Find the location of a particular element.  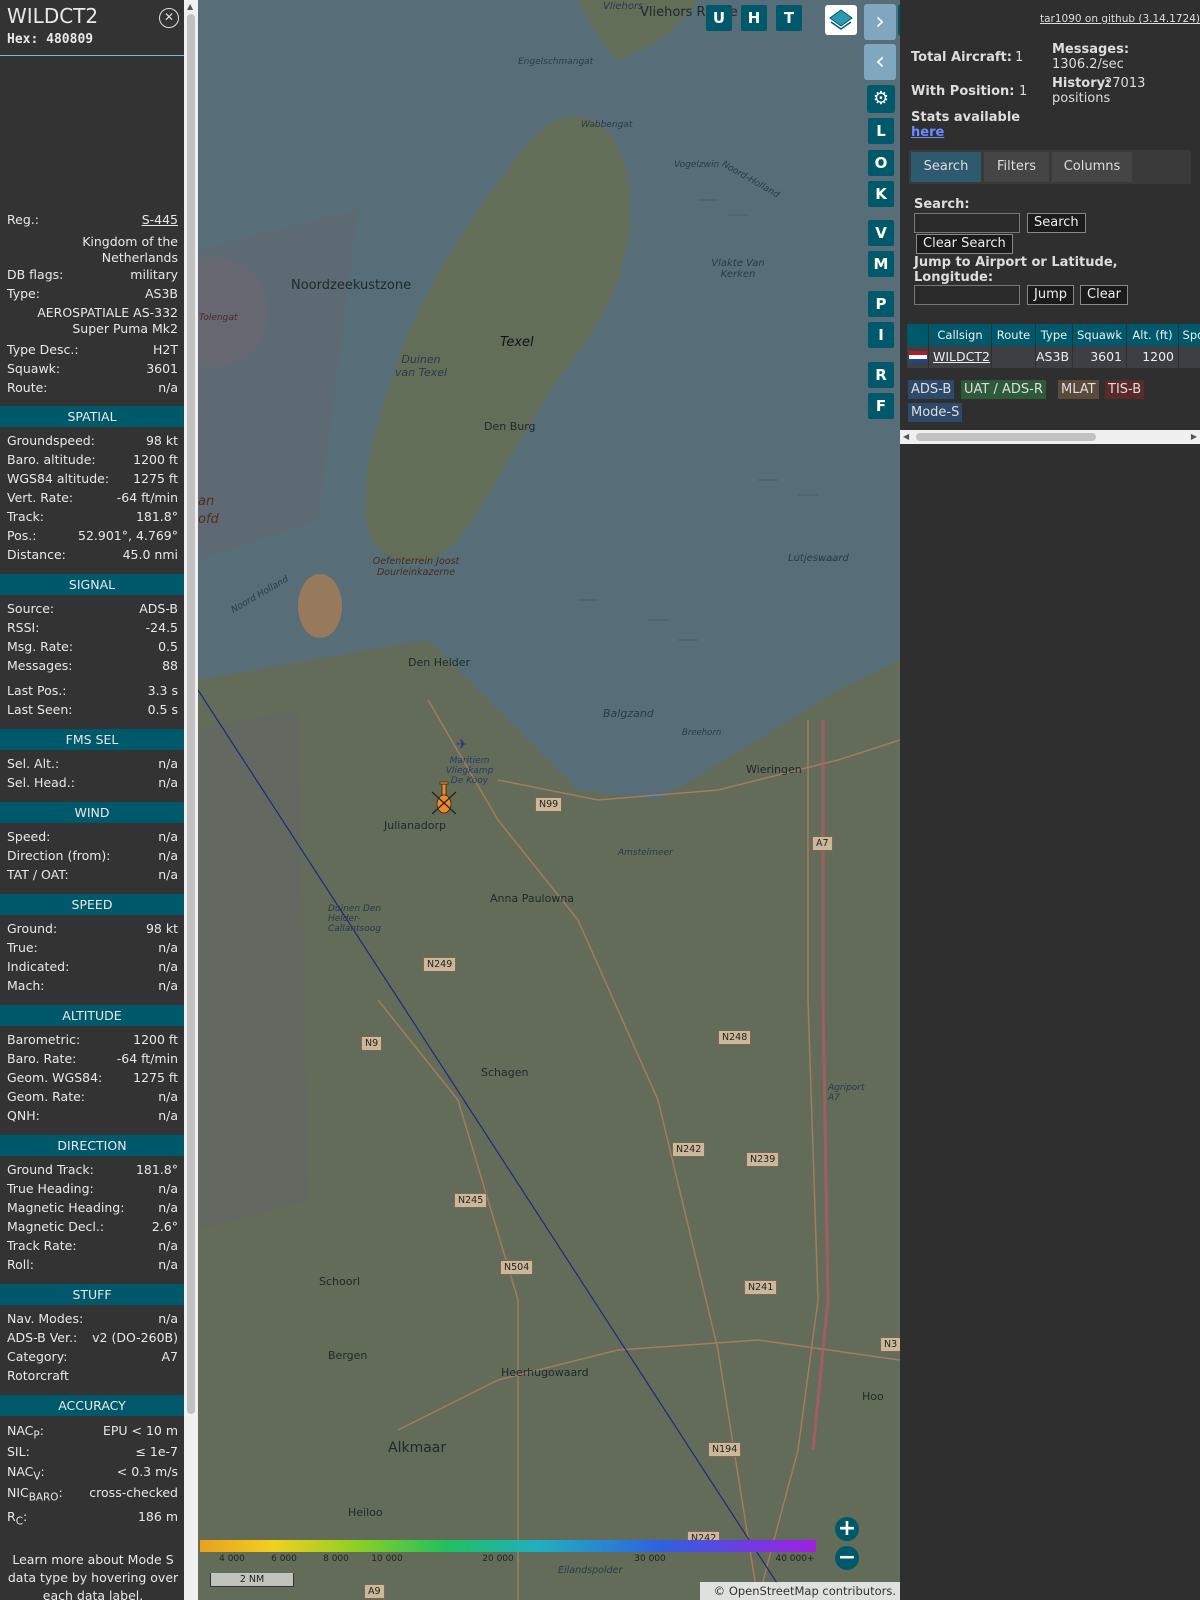

stuff-label: Nav. Modes: is located at coordinates (45, 1318).